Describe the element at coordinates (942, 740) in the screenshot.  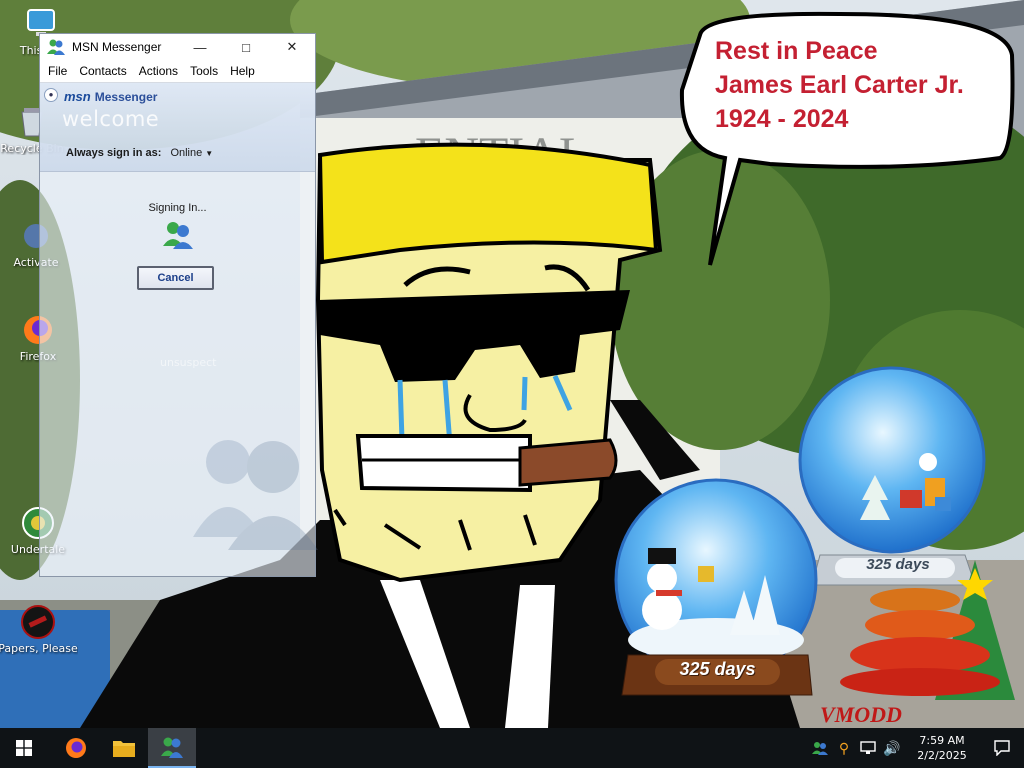
I see `clock-time: 7:59 AM` at that location.